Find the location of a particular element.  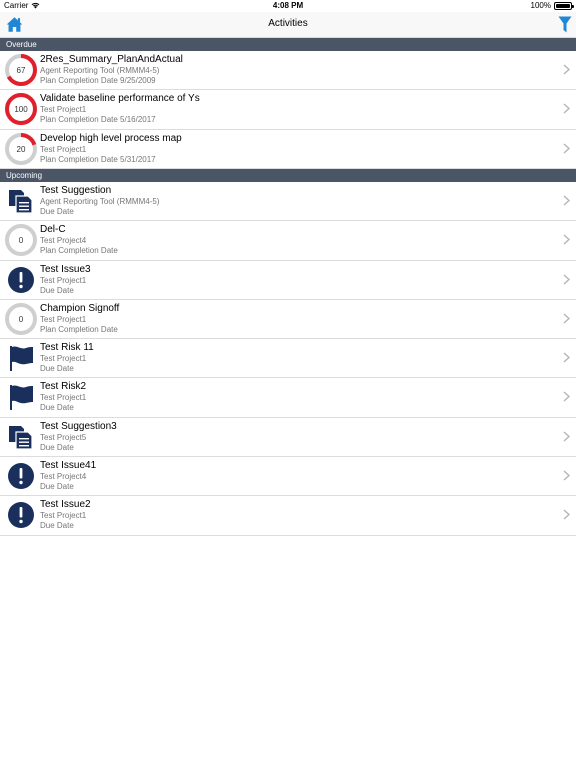

item-title: Test Risk 11 is located at coordinates (67, 348).